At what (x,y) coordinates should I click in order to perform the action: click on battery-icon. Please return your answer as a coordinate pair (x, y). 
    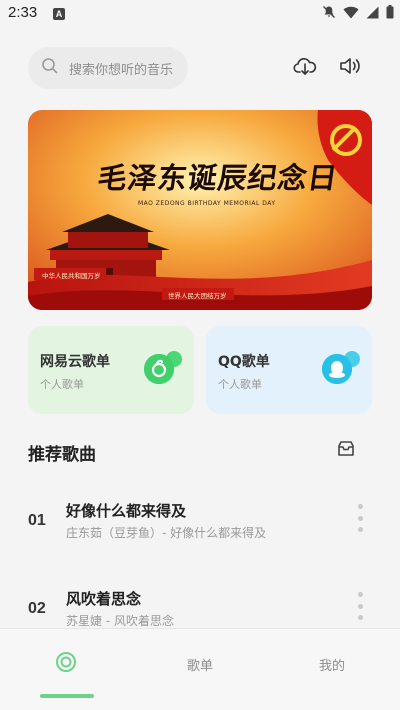
    Looking at the image, I should click on (390, 12).